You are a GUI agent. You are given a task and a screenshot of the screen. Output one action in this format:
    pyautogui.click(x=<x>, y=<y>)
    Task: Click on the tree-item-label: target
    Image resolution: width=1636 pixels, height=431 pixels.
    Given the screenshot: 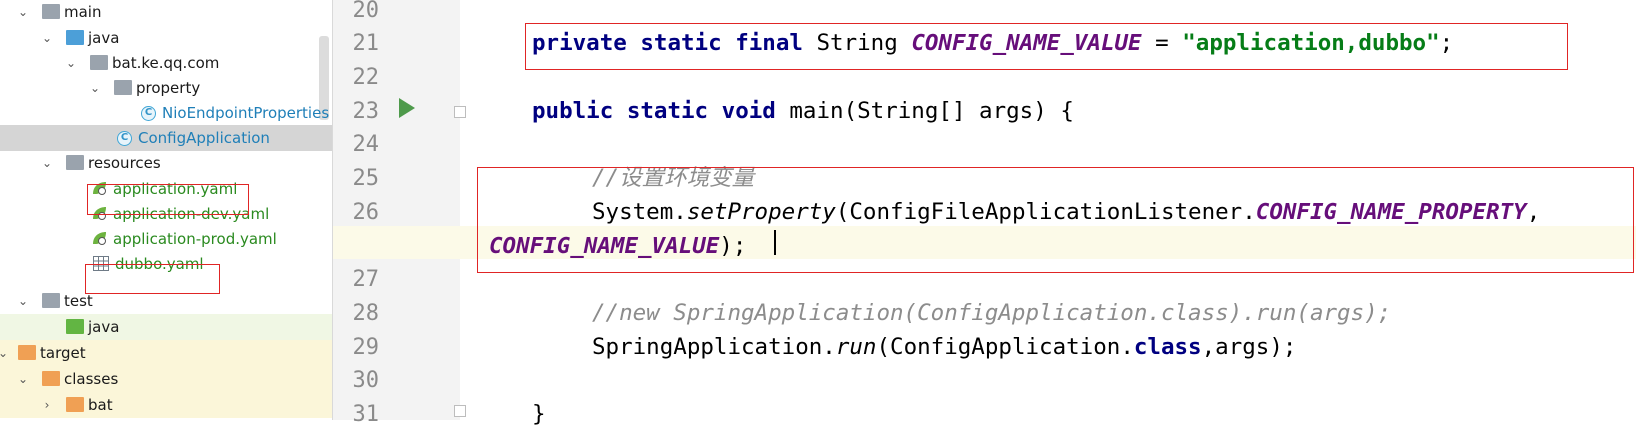 What is the action you would take?
    pyautogui.click(x=63, y=353)
    